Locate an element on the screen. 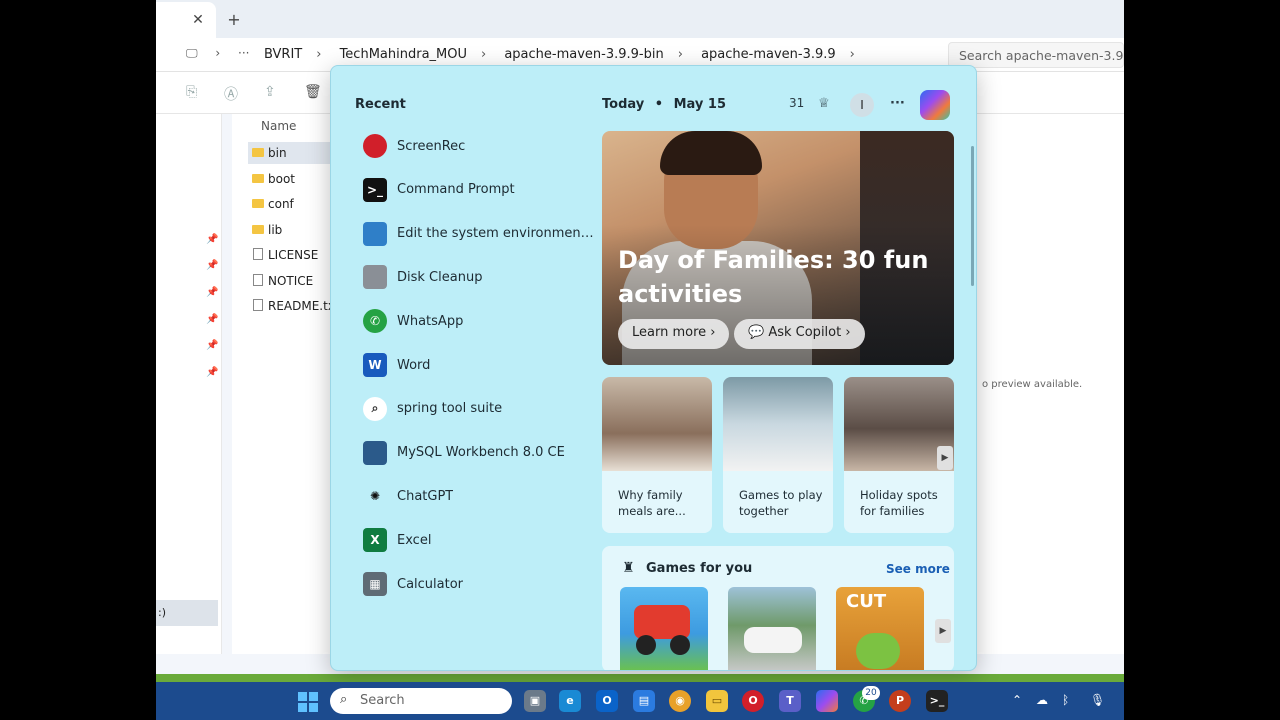 The width and height of the screenshot is (1280, 720). recent-item-label: MySQL Workbench 8.0 CE is located at coordinates (481, 453).